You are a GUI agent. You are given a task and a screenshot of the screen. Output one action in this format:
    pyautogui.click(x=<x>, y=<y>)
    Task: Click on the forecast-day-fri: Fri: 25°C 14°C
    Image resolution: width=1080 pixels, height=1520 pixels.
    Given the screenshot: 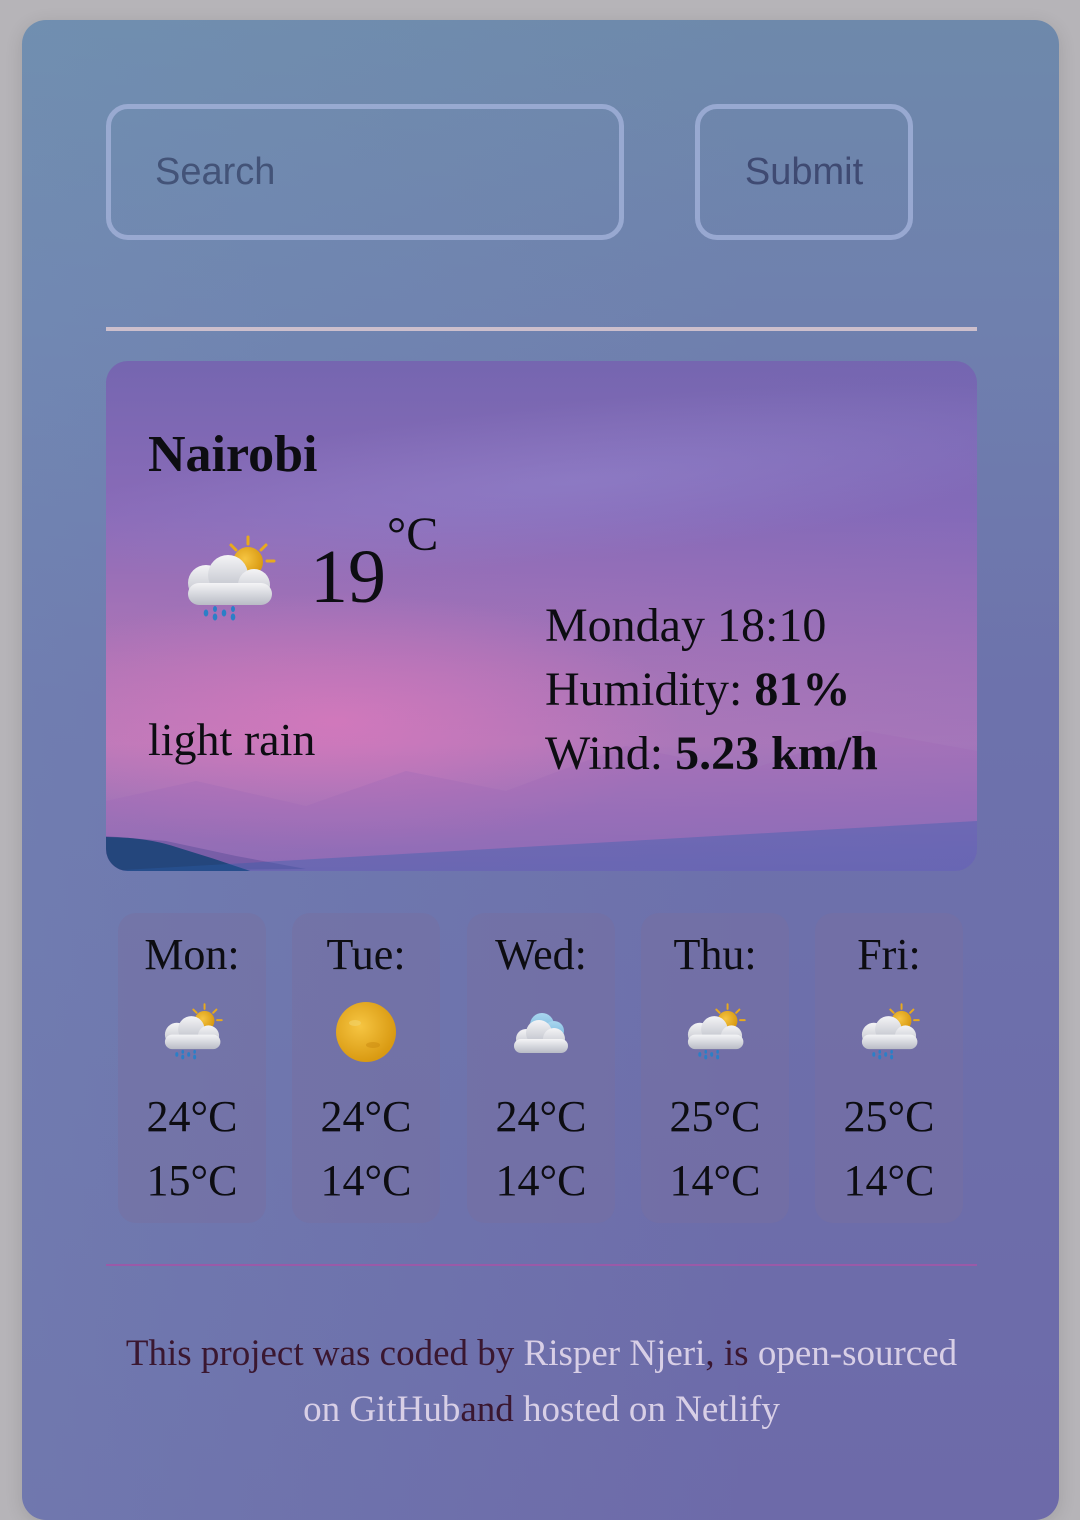 What is the action you would take?
    pyautogui.click(x=889, y=1068)
    